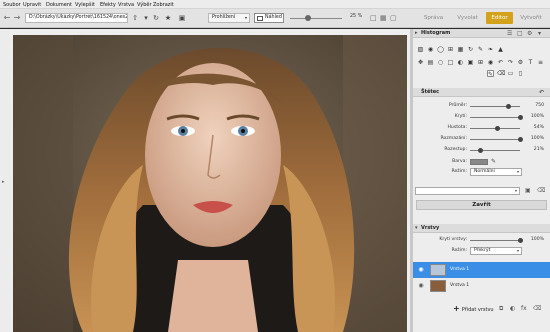 This screenshot has height=332, width=550. I want to click on gradient-icon: ▯, so click(520, 73).